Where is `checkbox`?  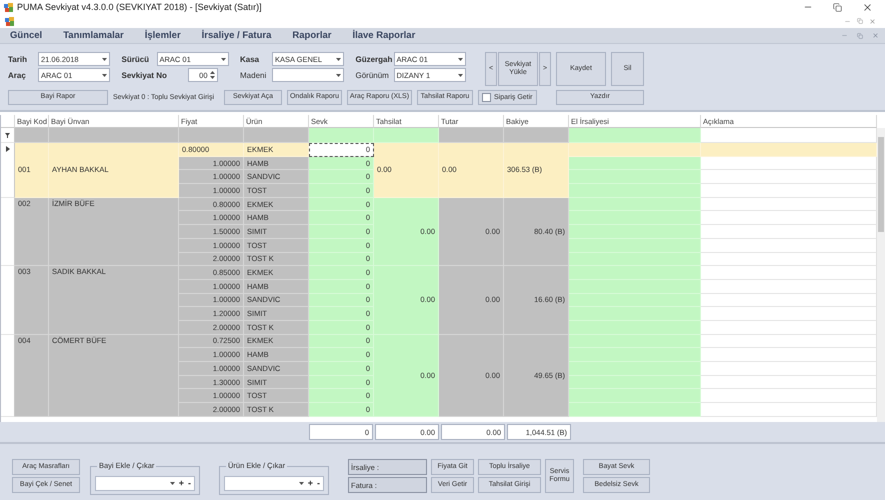
checkbox is located at coordinates (486, 97).